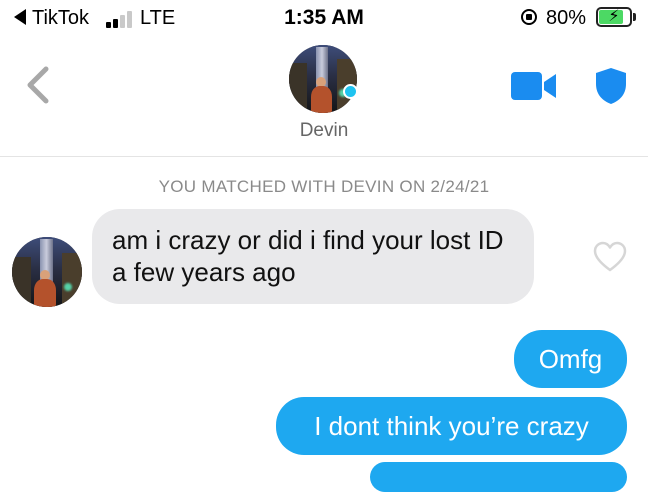 The height and width of the screenshot is (492, 648). I want to click on bolt-icon: ⚡, so click(614, 16).